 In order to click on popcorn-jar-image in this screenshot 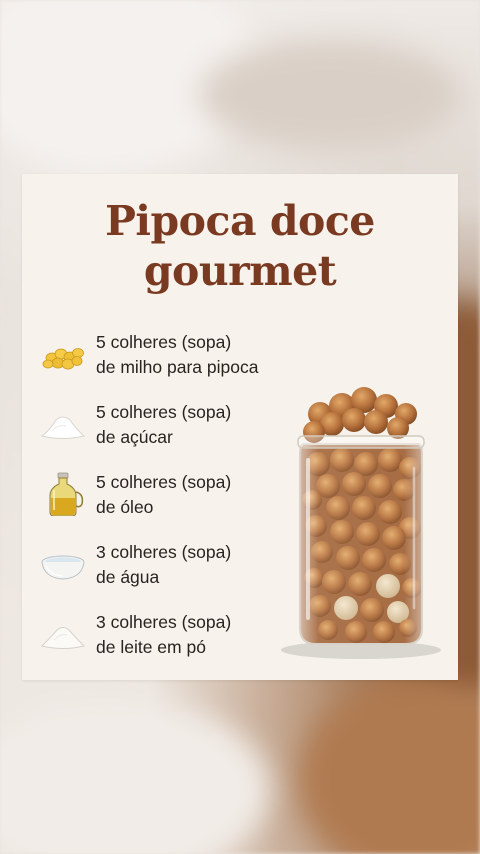, I will do `click(361, 523)`.